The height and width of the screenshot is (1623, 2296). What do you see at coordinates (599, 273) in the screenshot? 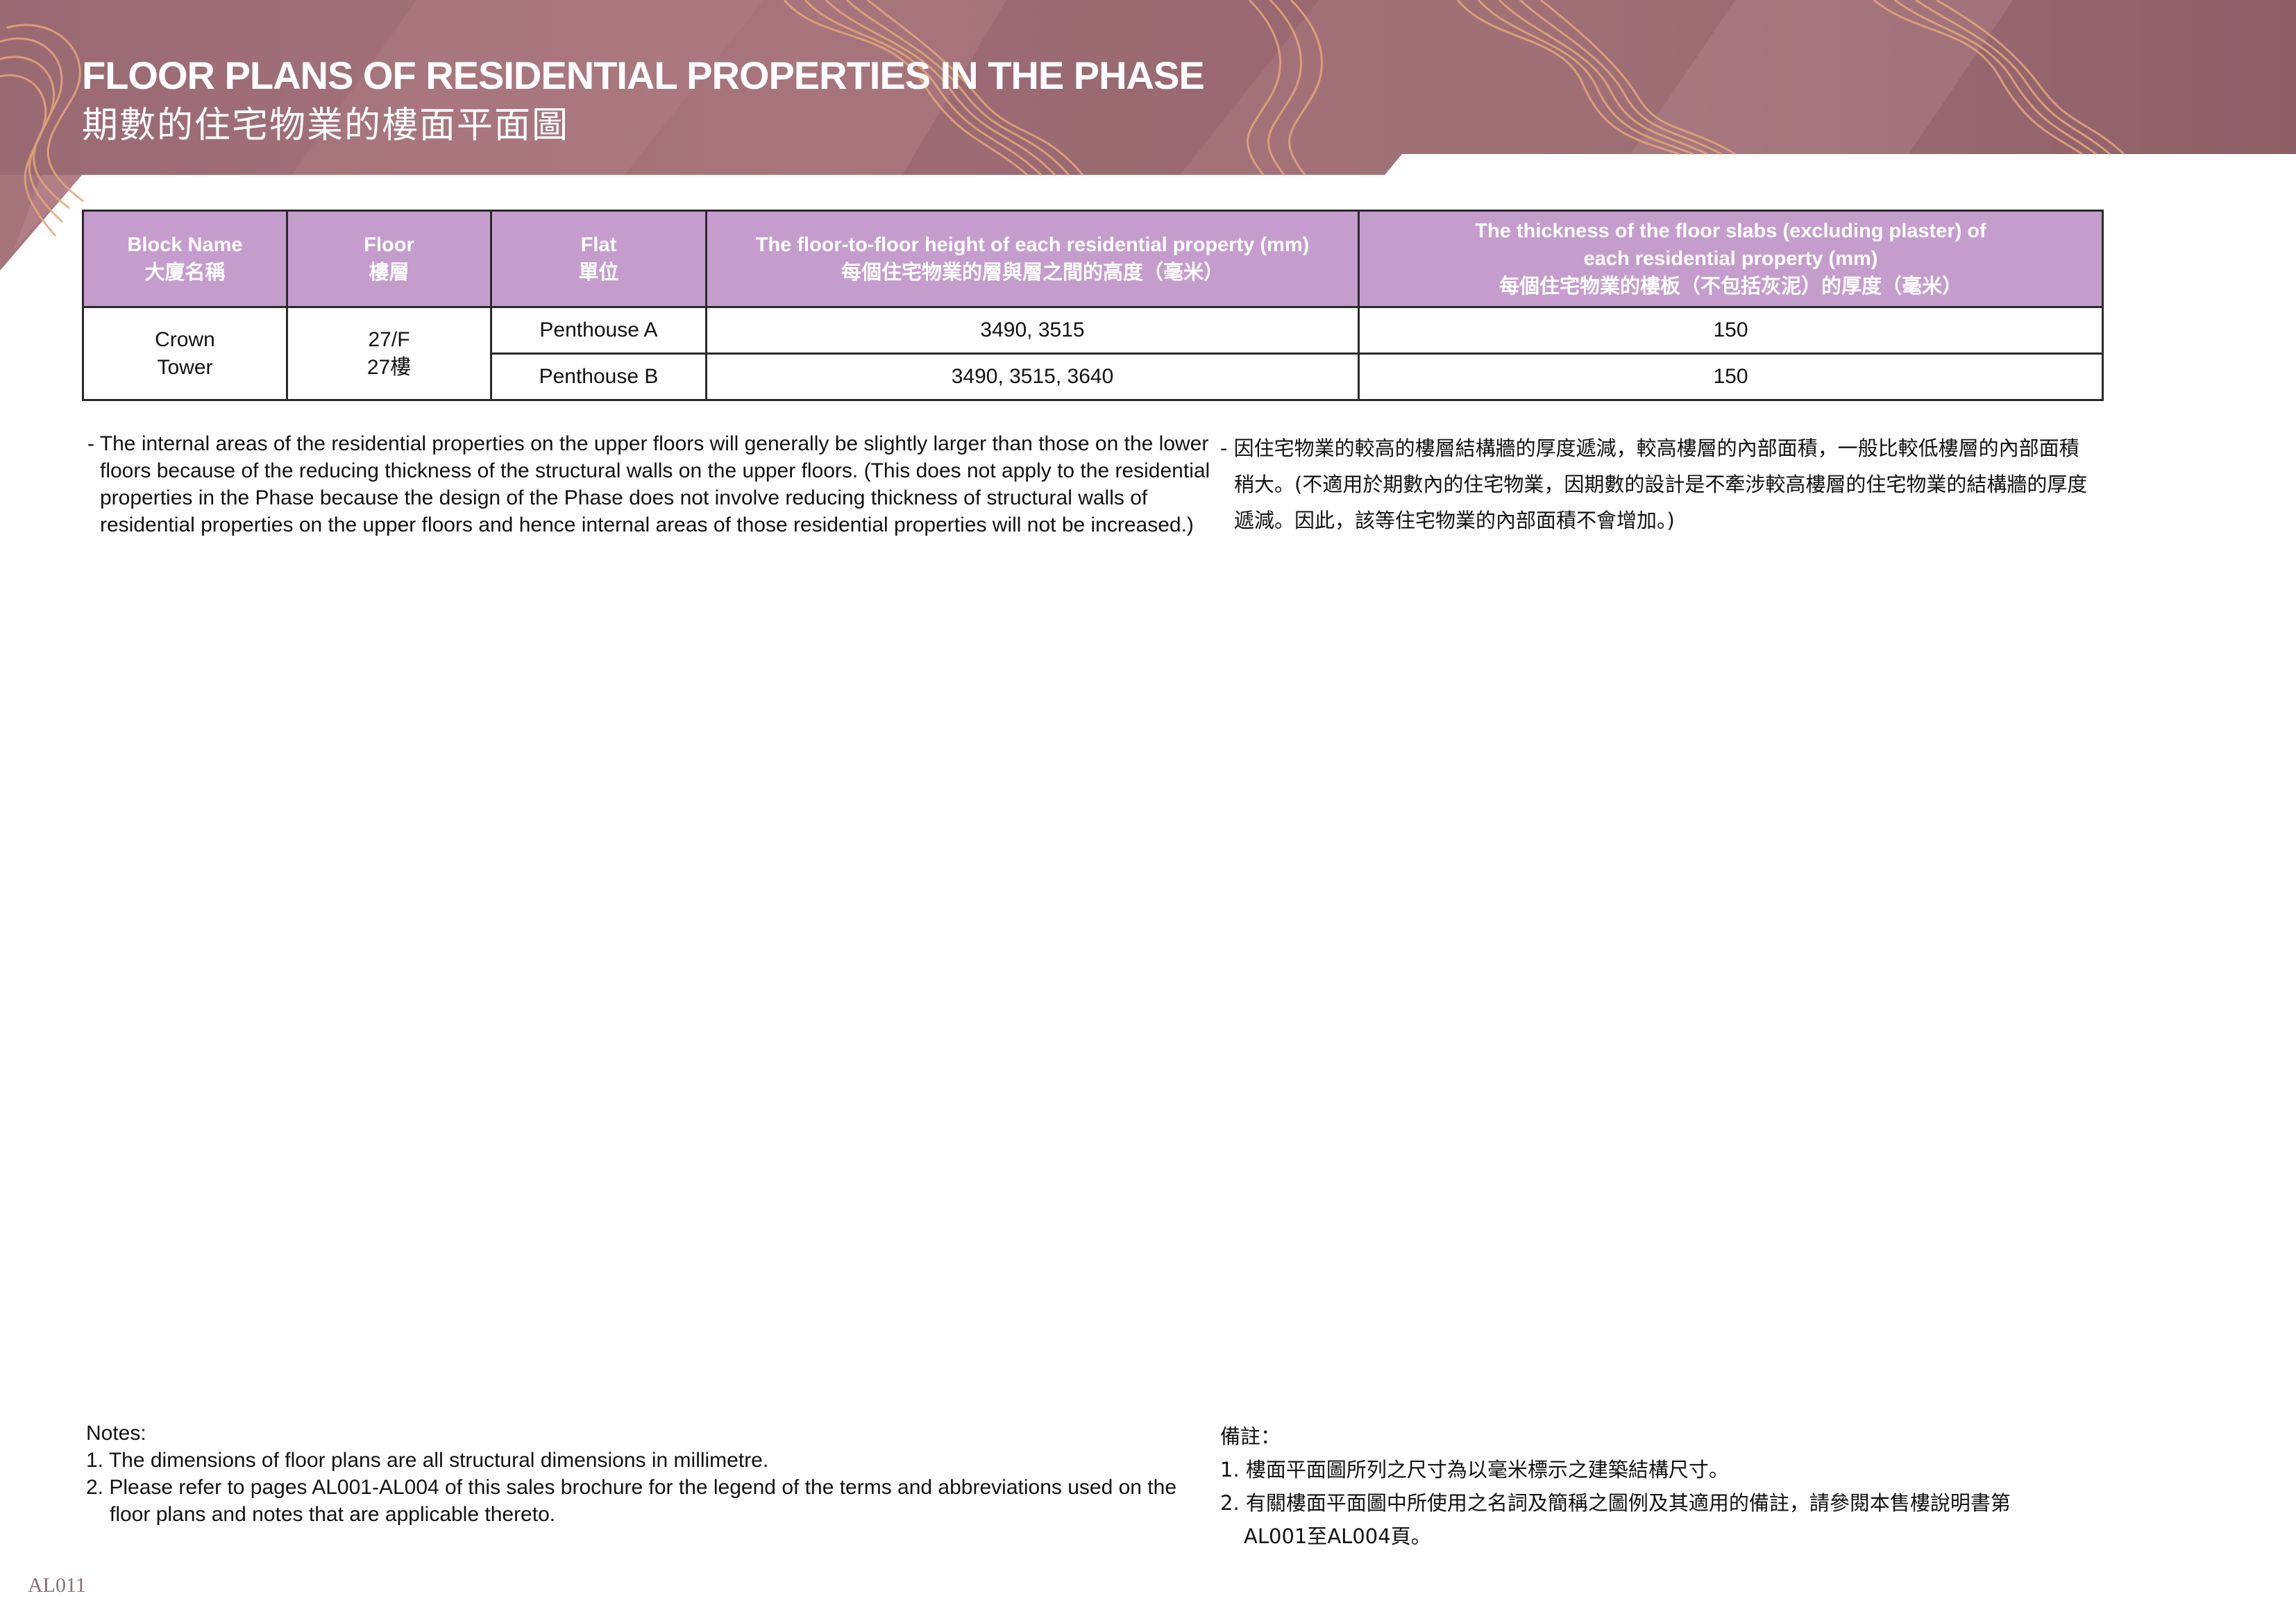
I see `col-header-flat-zh: 單位` at bounding box center [599, 273].